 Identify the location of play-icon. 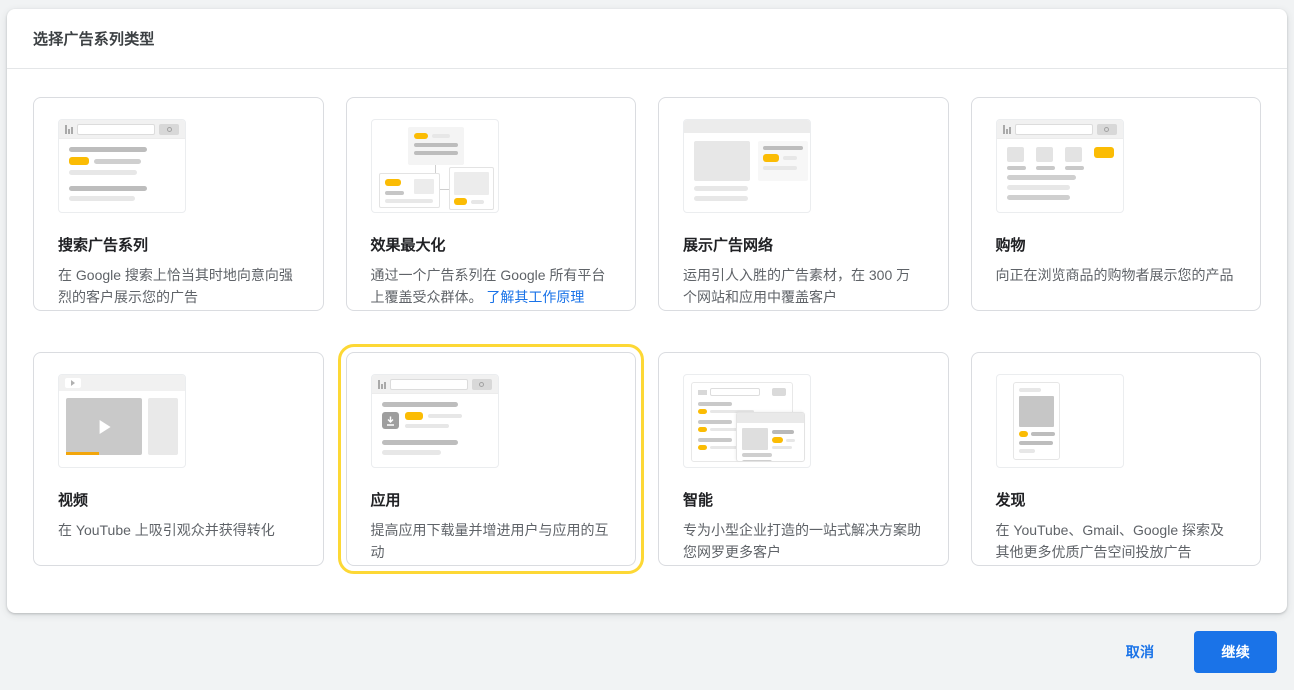
(105, 426).